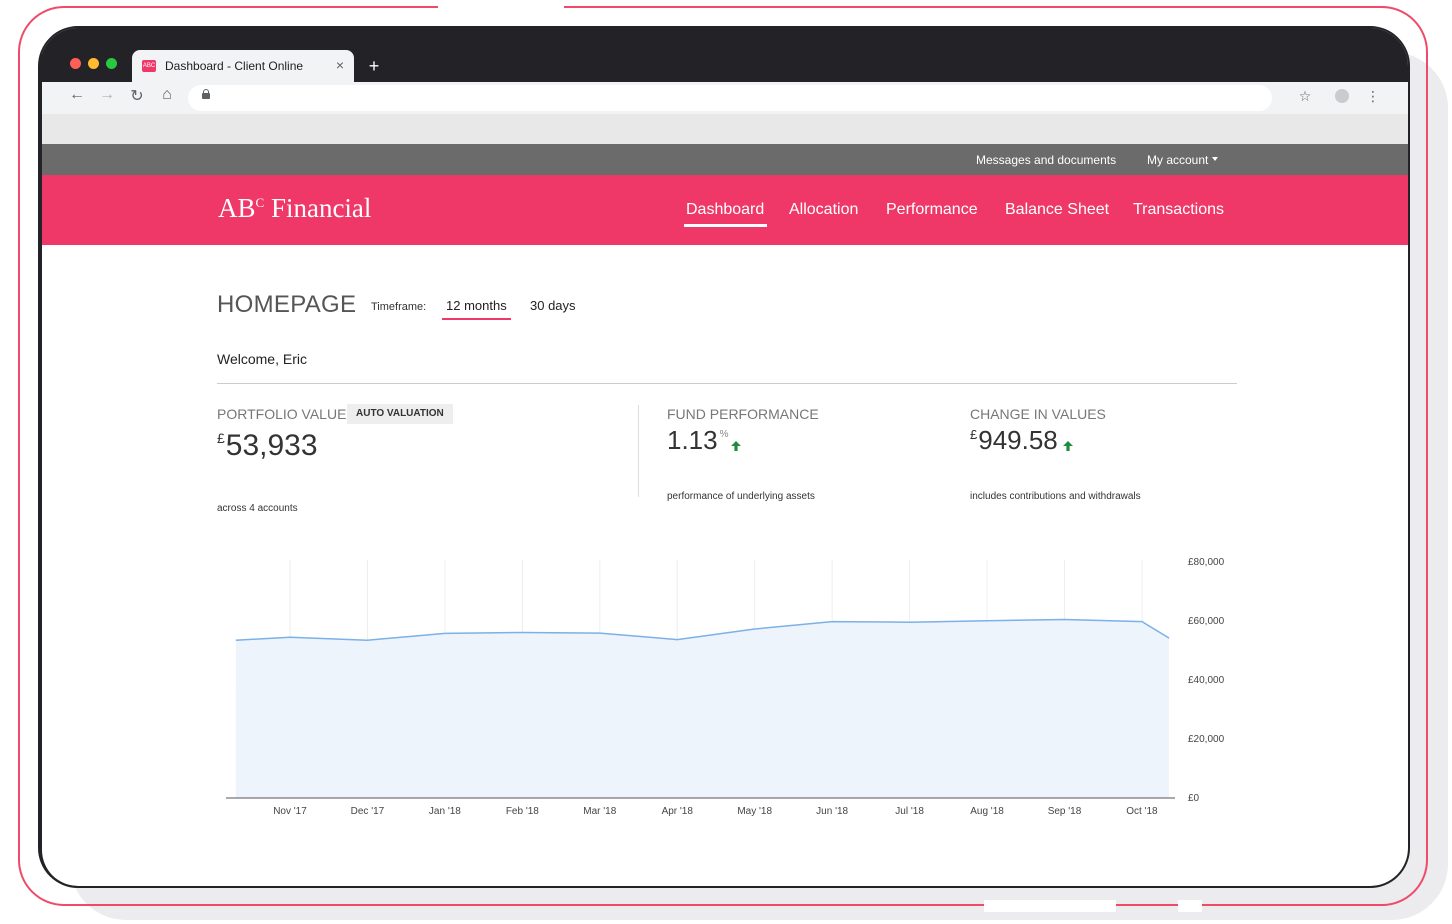  Describe the element at coordinates (1046, 160) in the screenshot. I see `messages-link: Messages and documents` at that location.